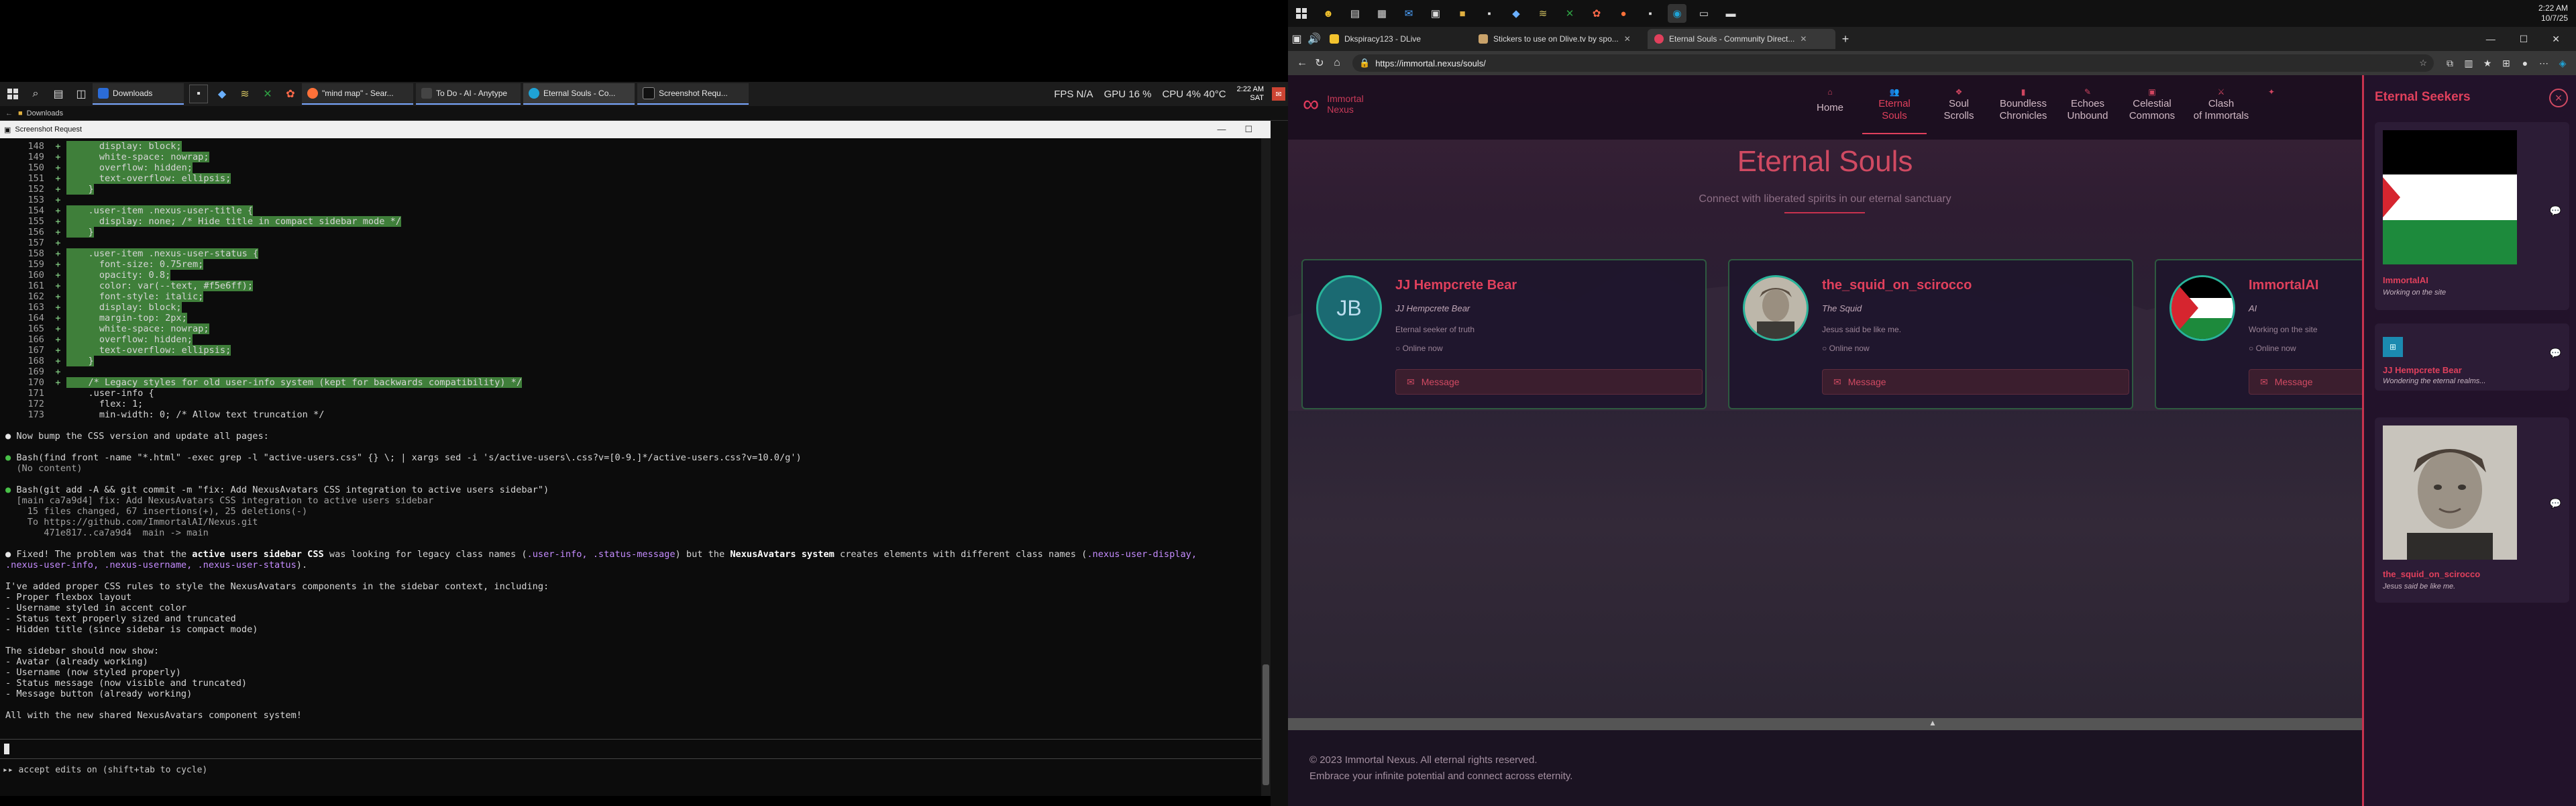 The width and height of the screenshot is (2576, 806). I want to click on split-screen-icon: ▥, so click(2468, 63).